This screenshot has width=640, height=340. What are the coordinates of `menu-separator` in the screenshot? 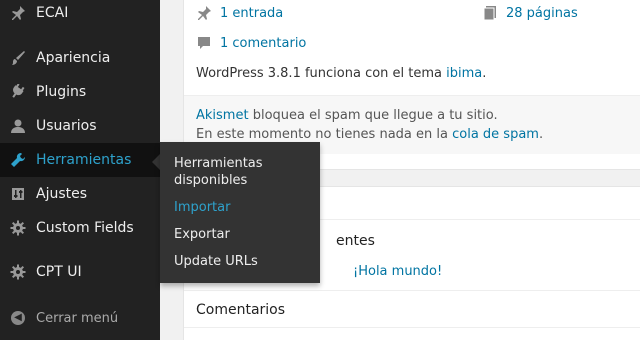 It's located at (80, 250).